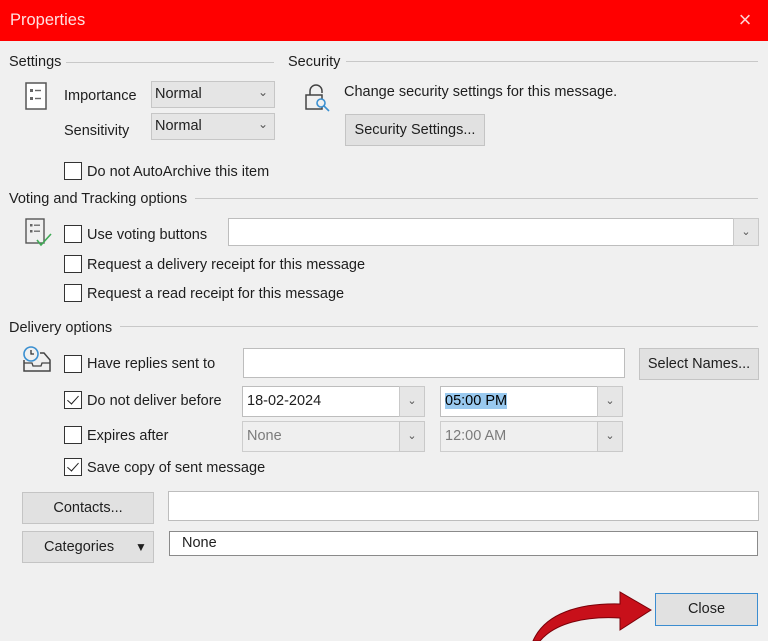 The height and width of the screenshot is (641, 768). I want to click on autoarchive-label: Do not AutoArchive this item, so click(178, 172).